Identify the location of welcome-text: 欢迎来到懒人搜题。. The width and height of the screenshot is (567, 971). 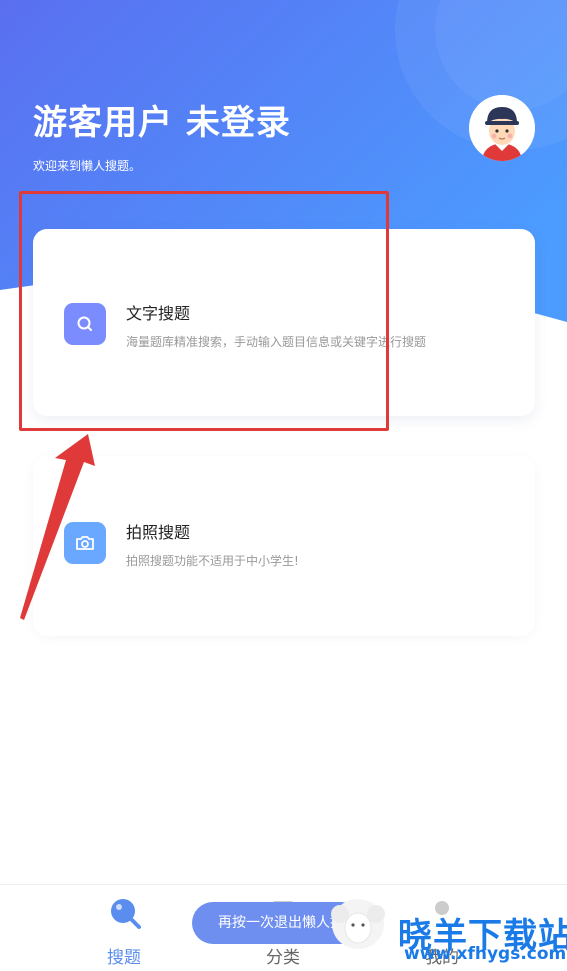
(87, 166).